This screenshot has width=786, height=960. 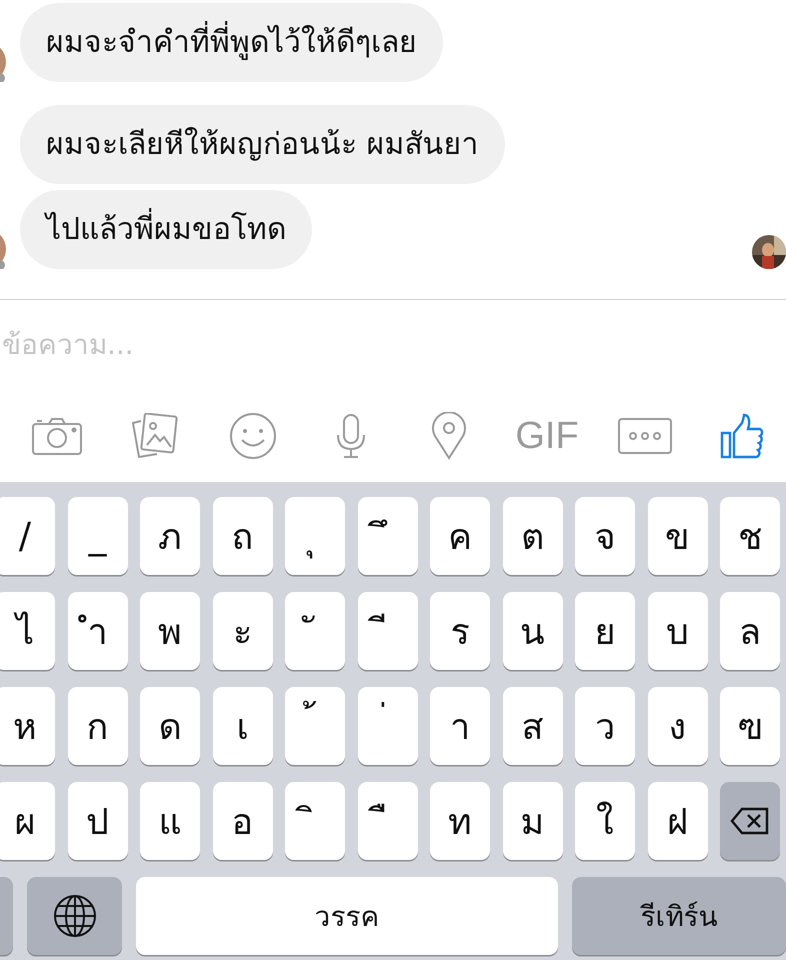 I want to click on key: ก, so click(x=98, y=726).